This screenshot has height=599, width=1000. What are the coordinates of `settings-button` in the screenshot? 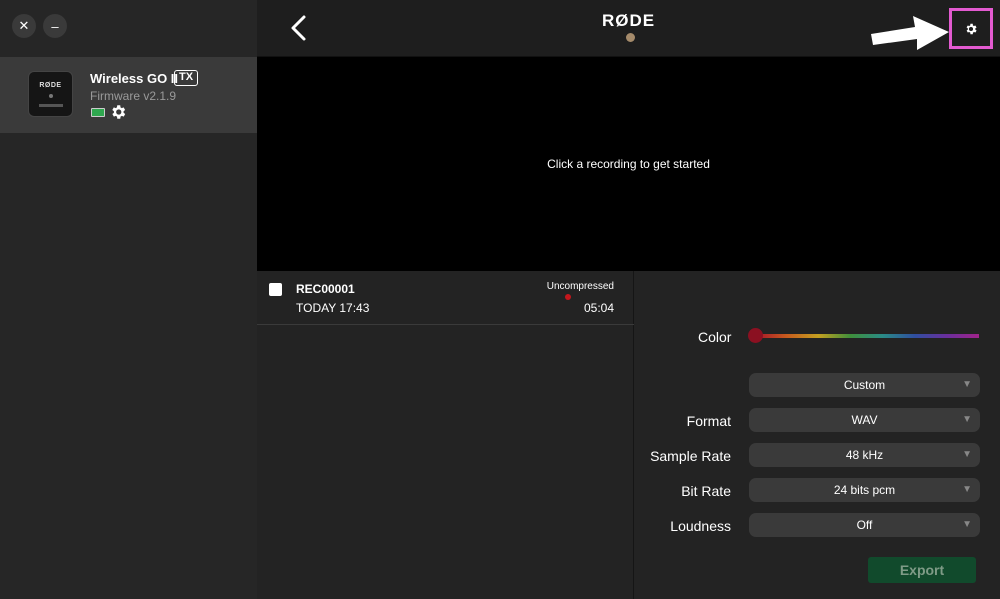 It's located at (971, 28).